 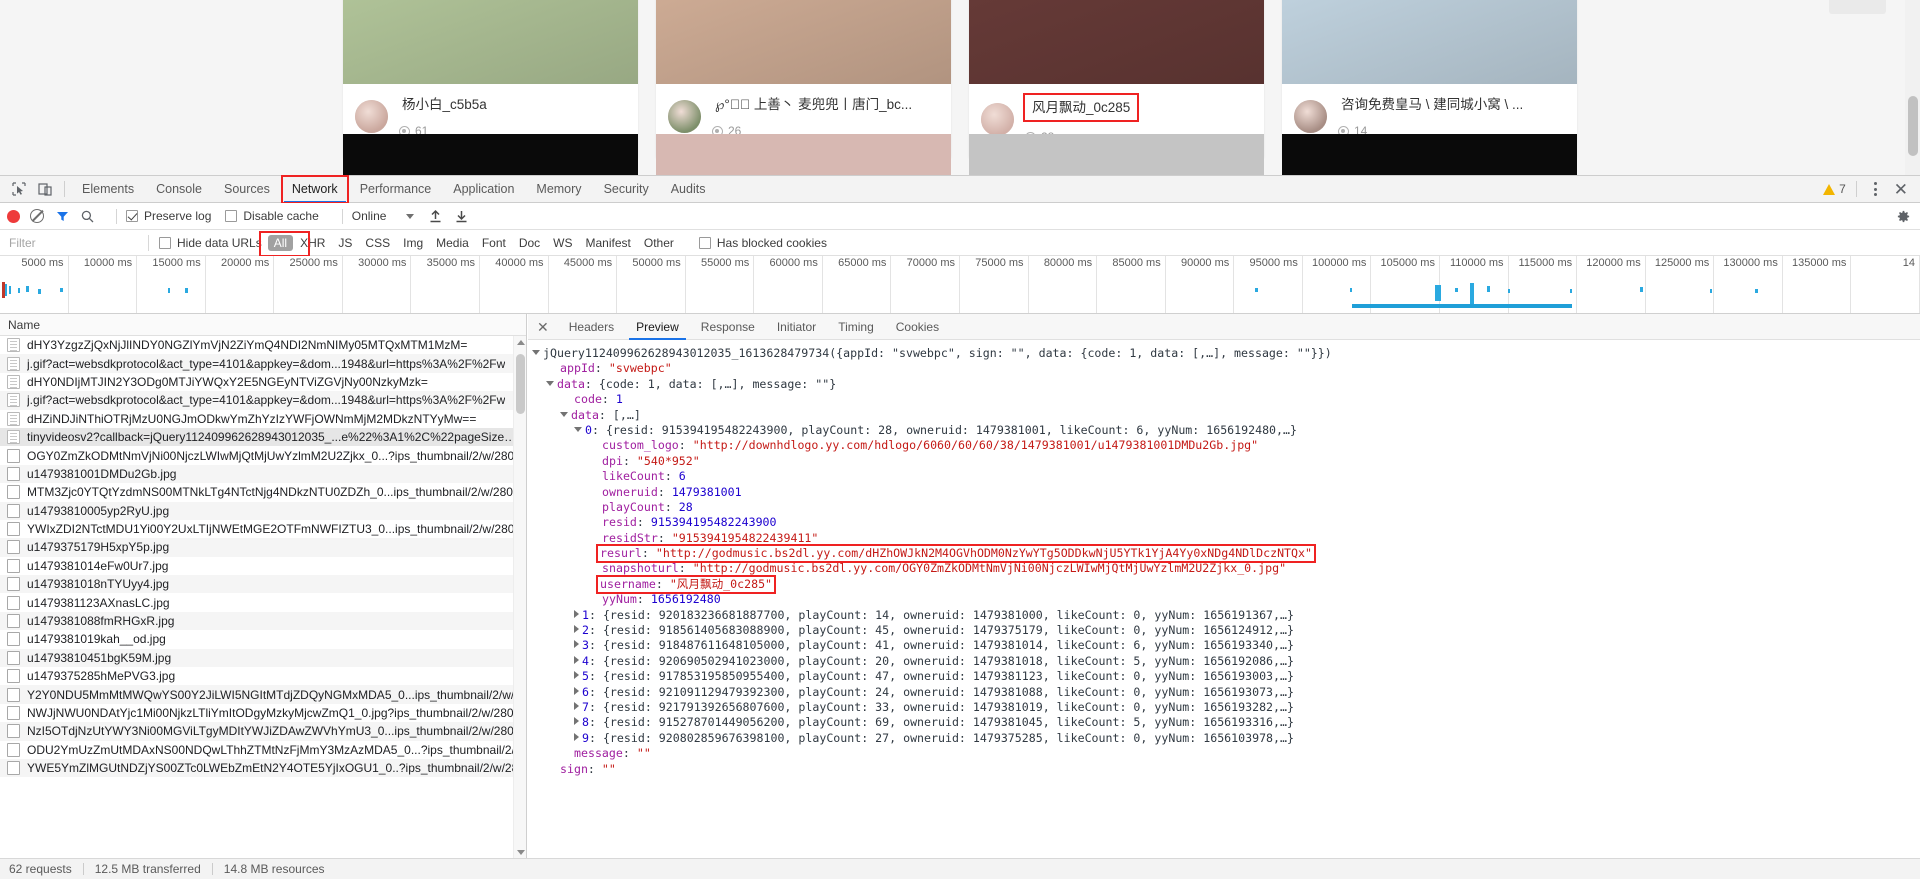 What do you see at coordinates (558, 189) in the screenshot?
I see `tab-memory: Memory` at bounding box center [558, 189].